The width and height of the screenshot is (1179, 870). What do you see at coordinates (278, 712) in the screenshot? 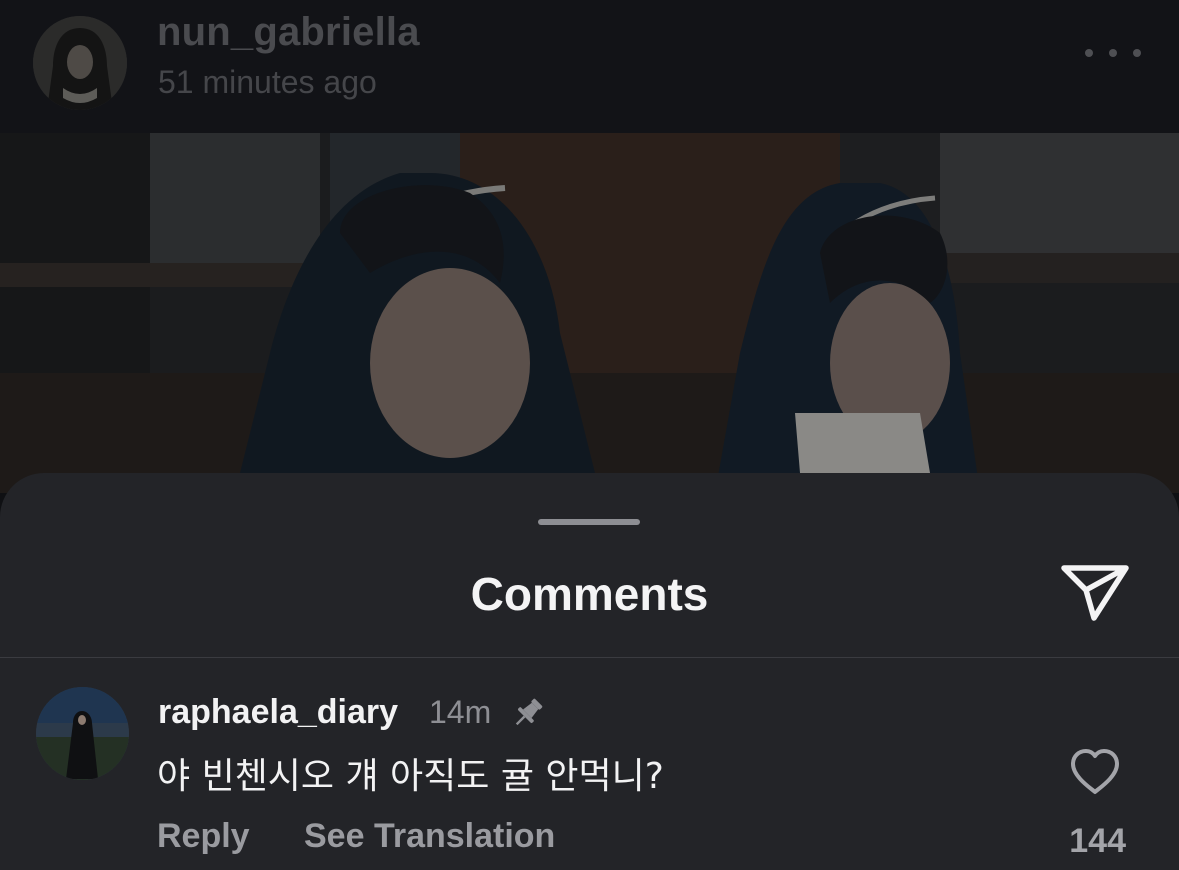
I see `comment-username: raphaela_diary` at bounding box center [278, 712].